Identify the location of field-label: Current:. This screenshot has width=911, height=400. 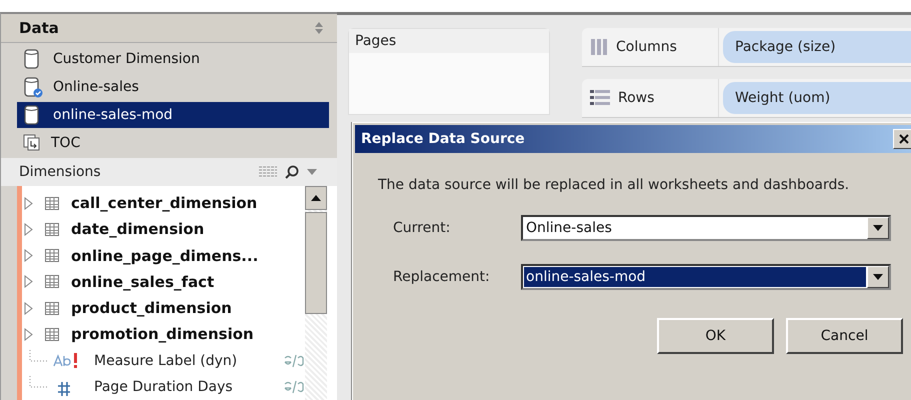
(422, 228).